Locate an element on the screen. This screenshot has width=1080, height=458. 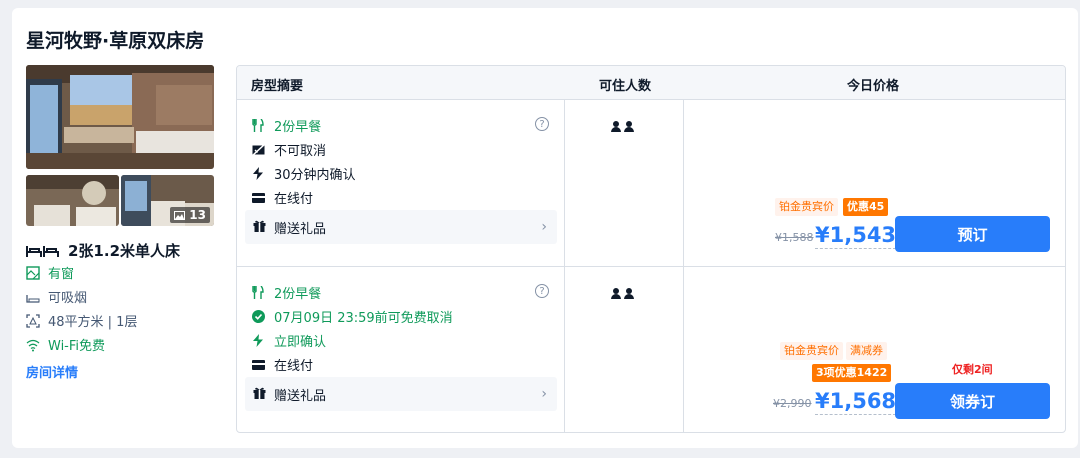
bed-icon is located at coordinates (42, 251).